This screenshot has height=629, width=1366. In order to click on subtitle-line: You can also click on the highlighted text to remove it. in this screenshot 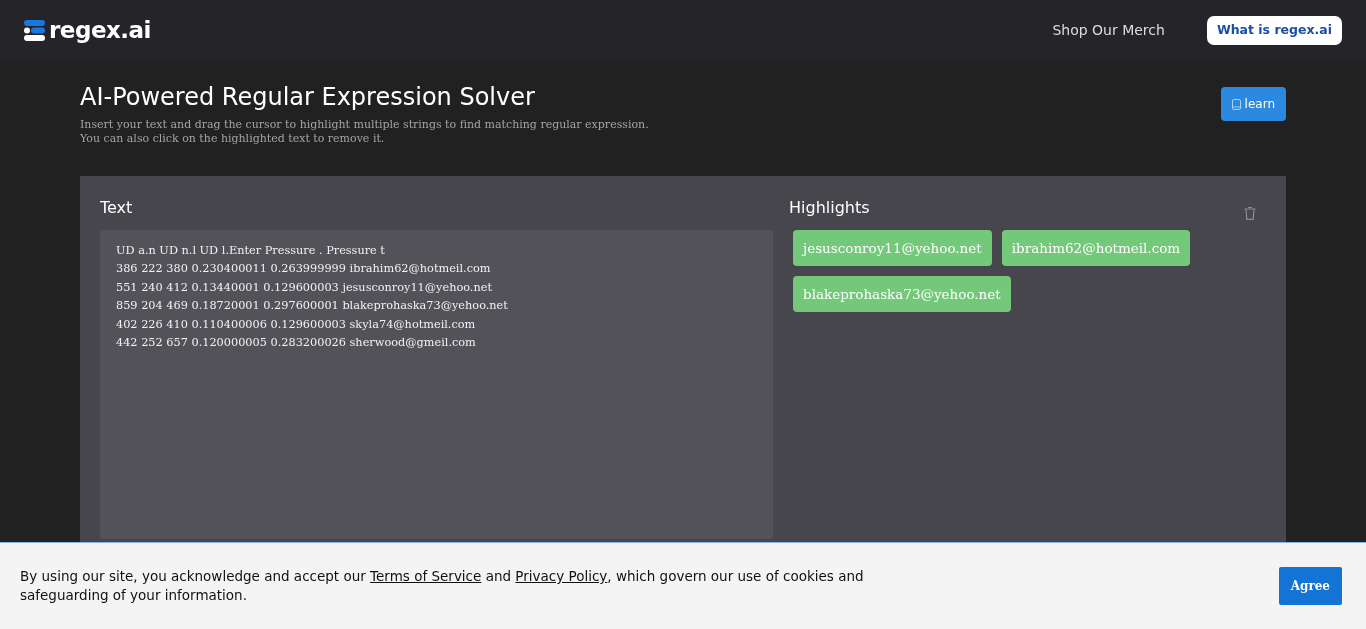, I will do `click(233, 138)`.